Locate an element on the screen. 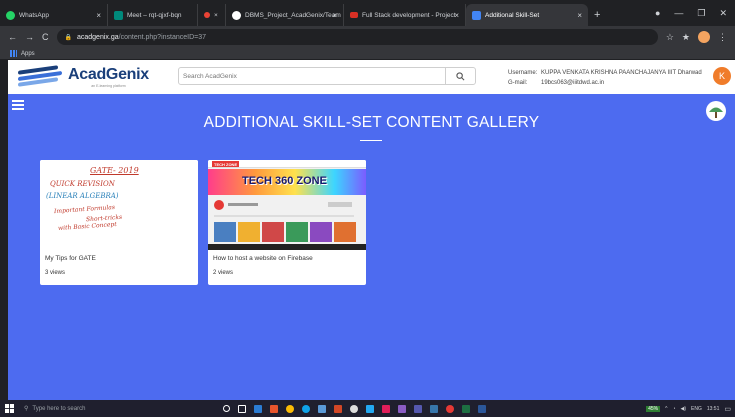  tab-meet: Meet – rqt-qjxf-bqn is located at coordinates (153, 15).